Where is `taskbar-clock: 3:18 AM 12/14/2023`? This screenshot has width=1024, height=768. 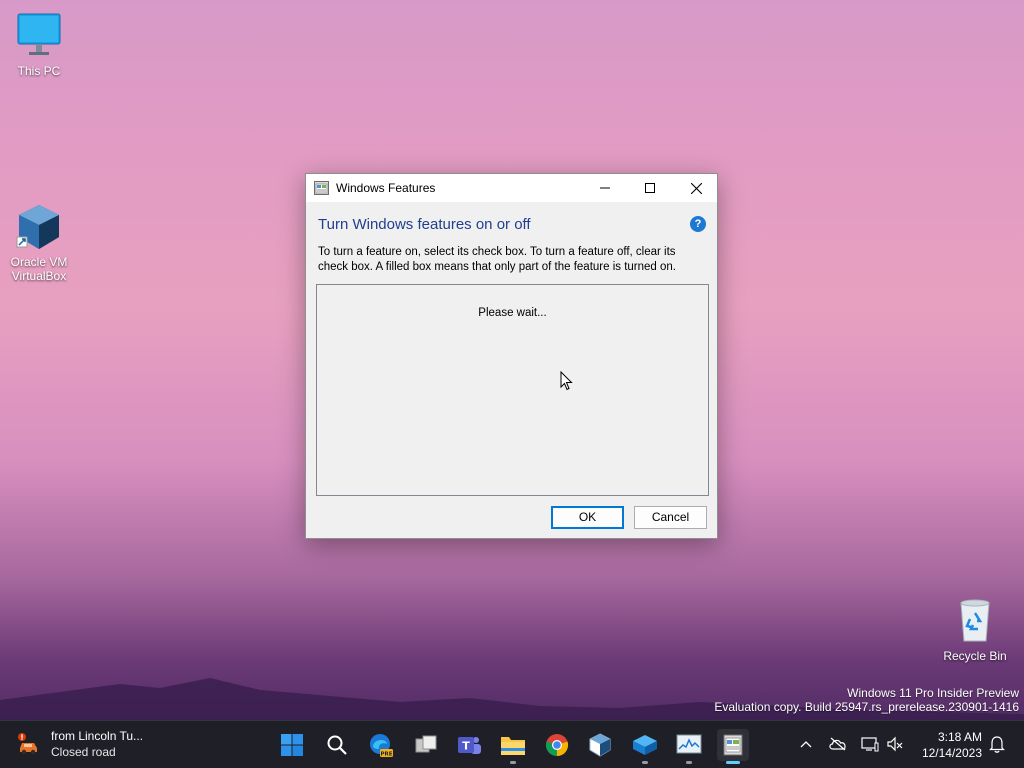 taskbar-clock: 3:18 AM 12/14/2023 is located at coordinates (947, 745).